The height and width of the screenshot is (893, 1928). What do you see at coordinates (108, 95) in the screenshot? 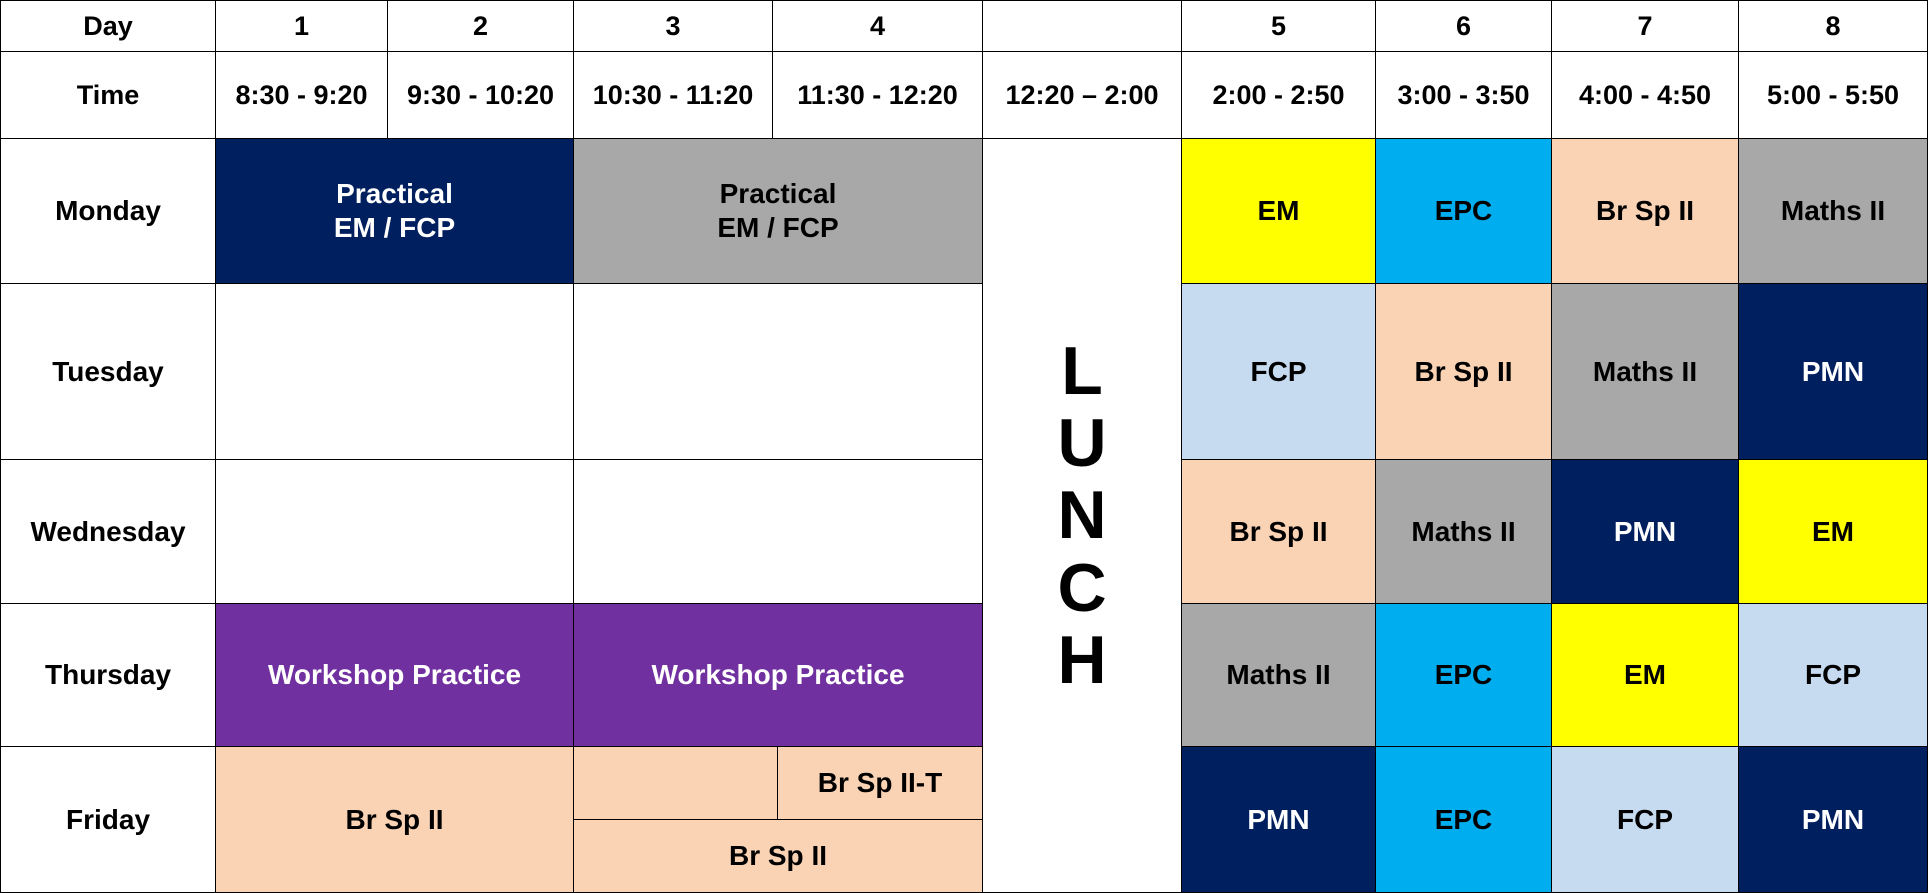
I see `time-header-label: Time` at bounding box center [108, 95].